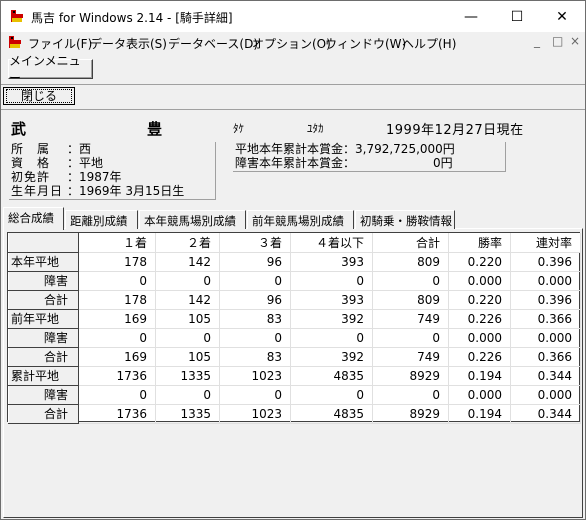  Describe the element at coordinates (43, 318) in the screenshot. I see `row-label: 前年平地` at that location.